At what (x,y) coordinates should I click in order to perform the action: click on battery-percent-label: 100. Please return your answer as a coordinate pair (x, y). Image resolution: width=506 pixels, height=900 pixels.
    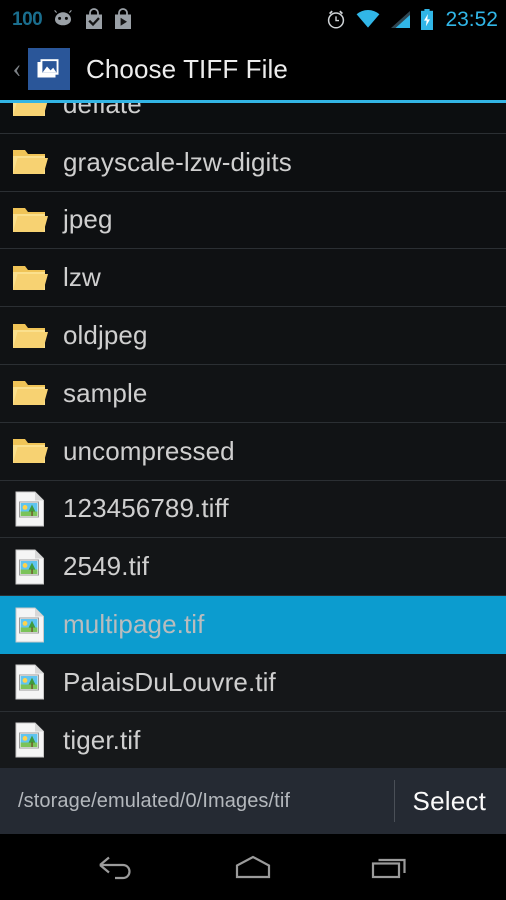
    Looking at the image, I should click on (27, 19).